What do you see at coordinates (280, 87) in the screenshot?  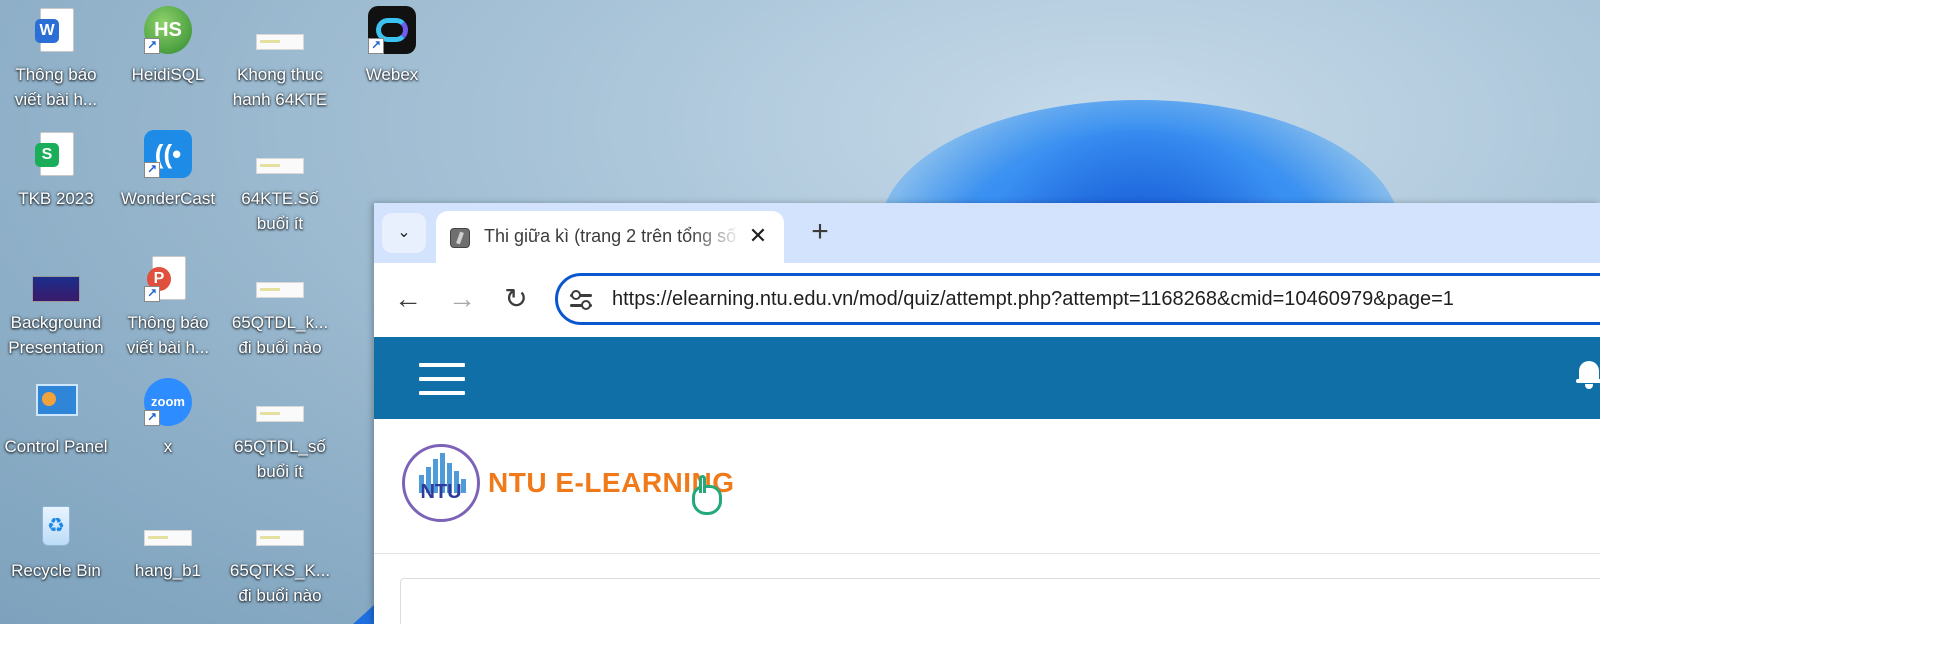 I see `desktop-icon-label: Khong thuc hanh 64KTE` at bounding box center [280, 87].